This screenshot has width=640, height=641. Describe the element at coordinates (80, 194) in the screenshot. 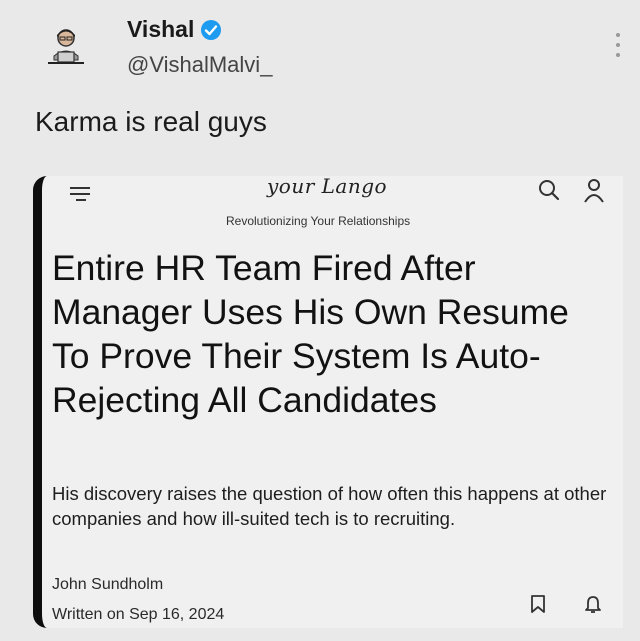

I see `menu-icon` at that location.